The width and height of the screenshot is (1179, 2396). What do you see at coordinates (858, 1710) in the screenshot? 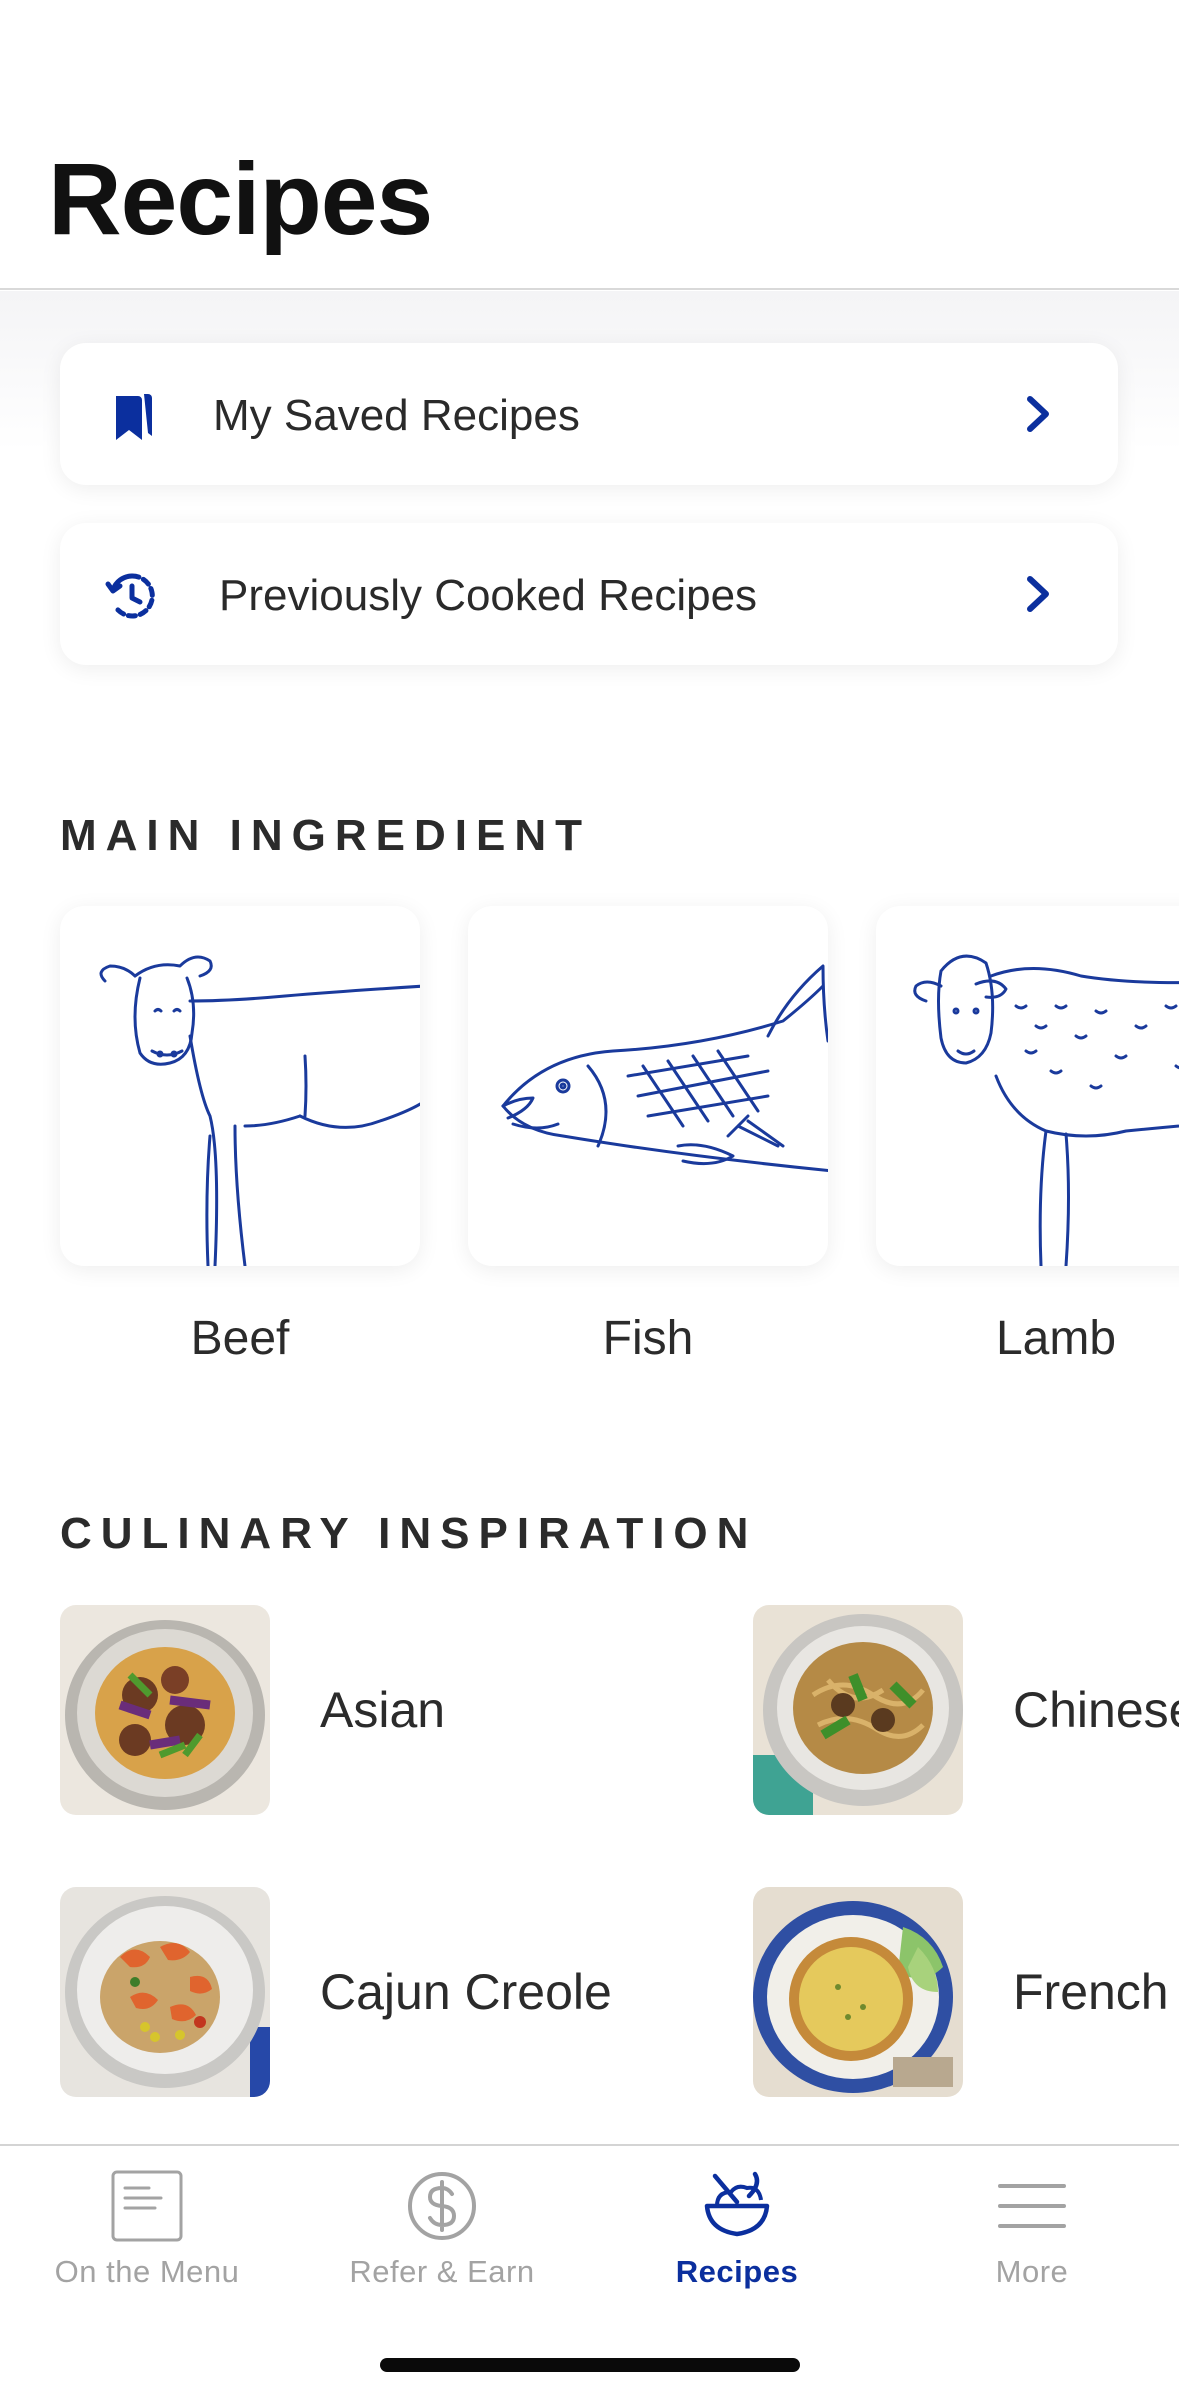
I see `cuisine-chinese-photo` at bounding box center [858, 1710].